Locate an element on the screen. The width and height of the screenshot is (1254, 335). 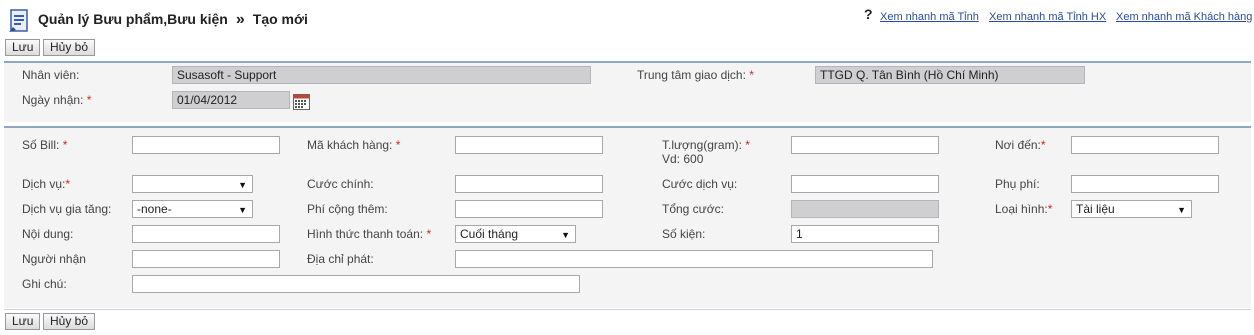
weight-hint: Vd: 600 is located at coordinates (683, 159).